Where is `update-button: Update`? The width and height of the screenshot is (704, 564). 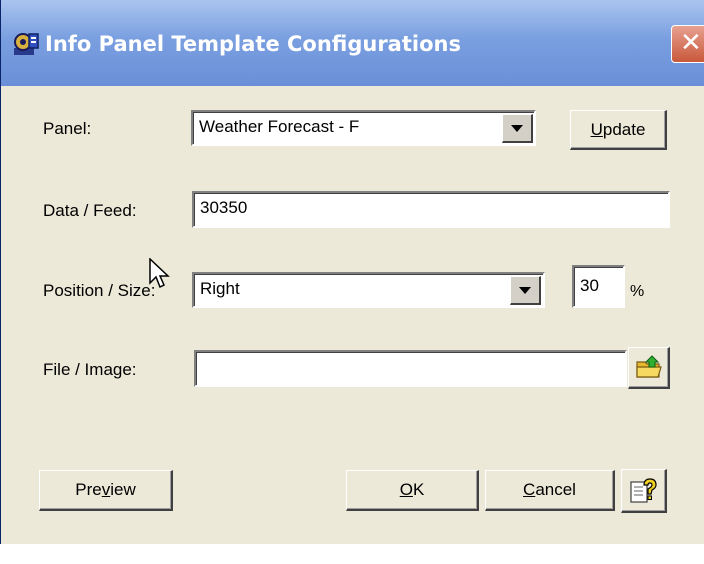 update-button: Update is located at coordinates (618, 130).